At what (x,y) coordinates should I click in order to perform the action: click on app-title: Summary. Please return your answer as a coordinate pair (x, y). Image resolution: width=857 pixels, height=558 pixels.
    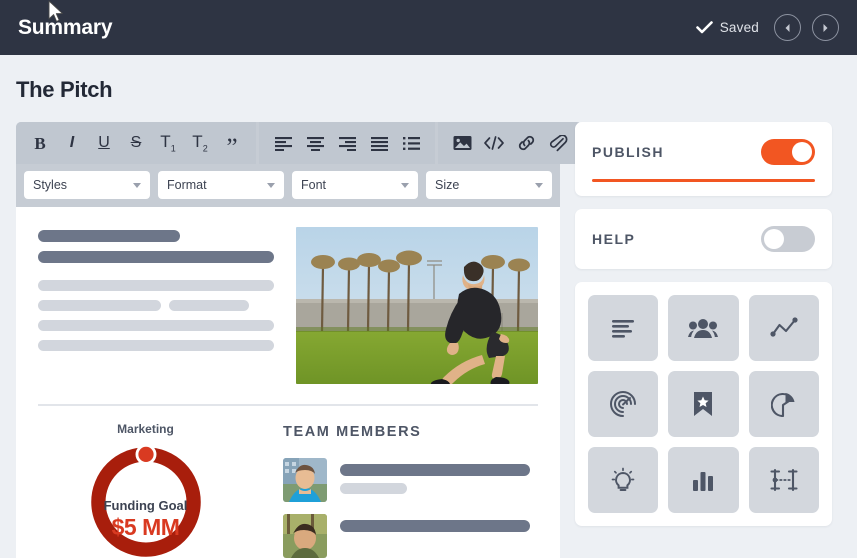
    Looking at the image, I should click on (65, 27).